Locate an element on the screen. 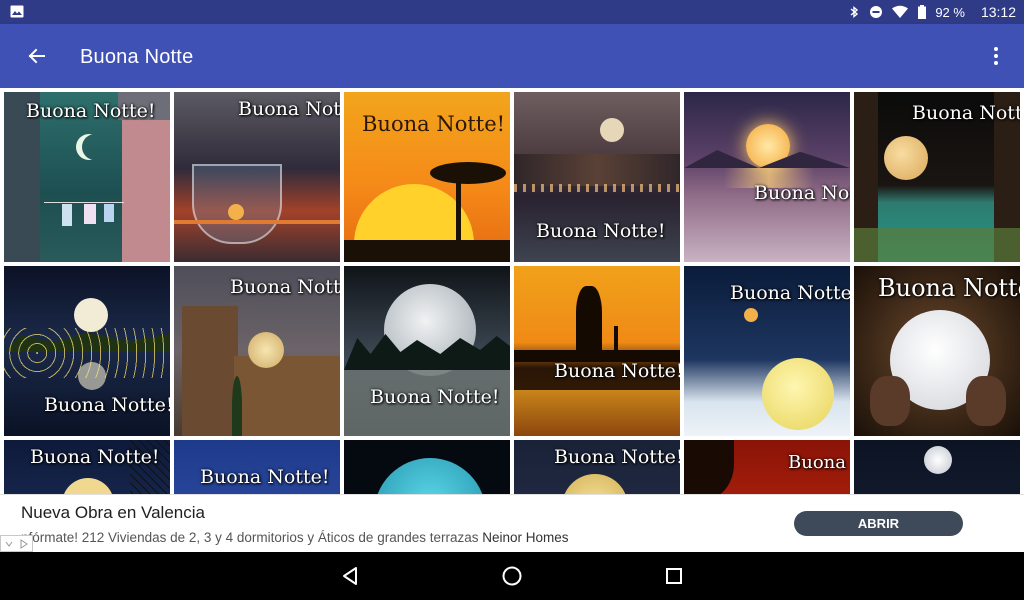 The image size is (1024, 600). battery-percent: 92 % is located at coordinates (950, 12).